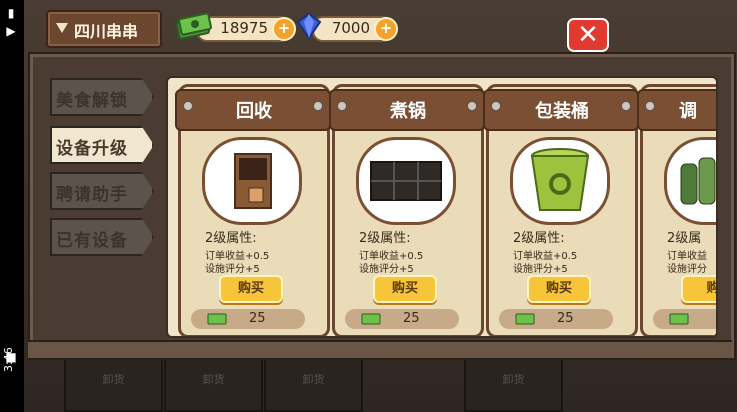 Image resolution: width=737 pixels, height=412 pixels. Describe the element at coordinates (690, 181) in the screenshot. I see `seasoning-bottles-icon` at that location.